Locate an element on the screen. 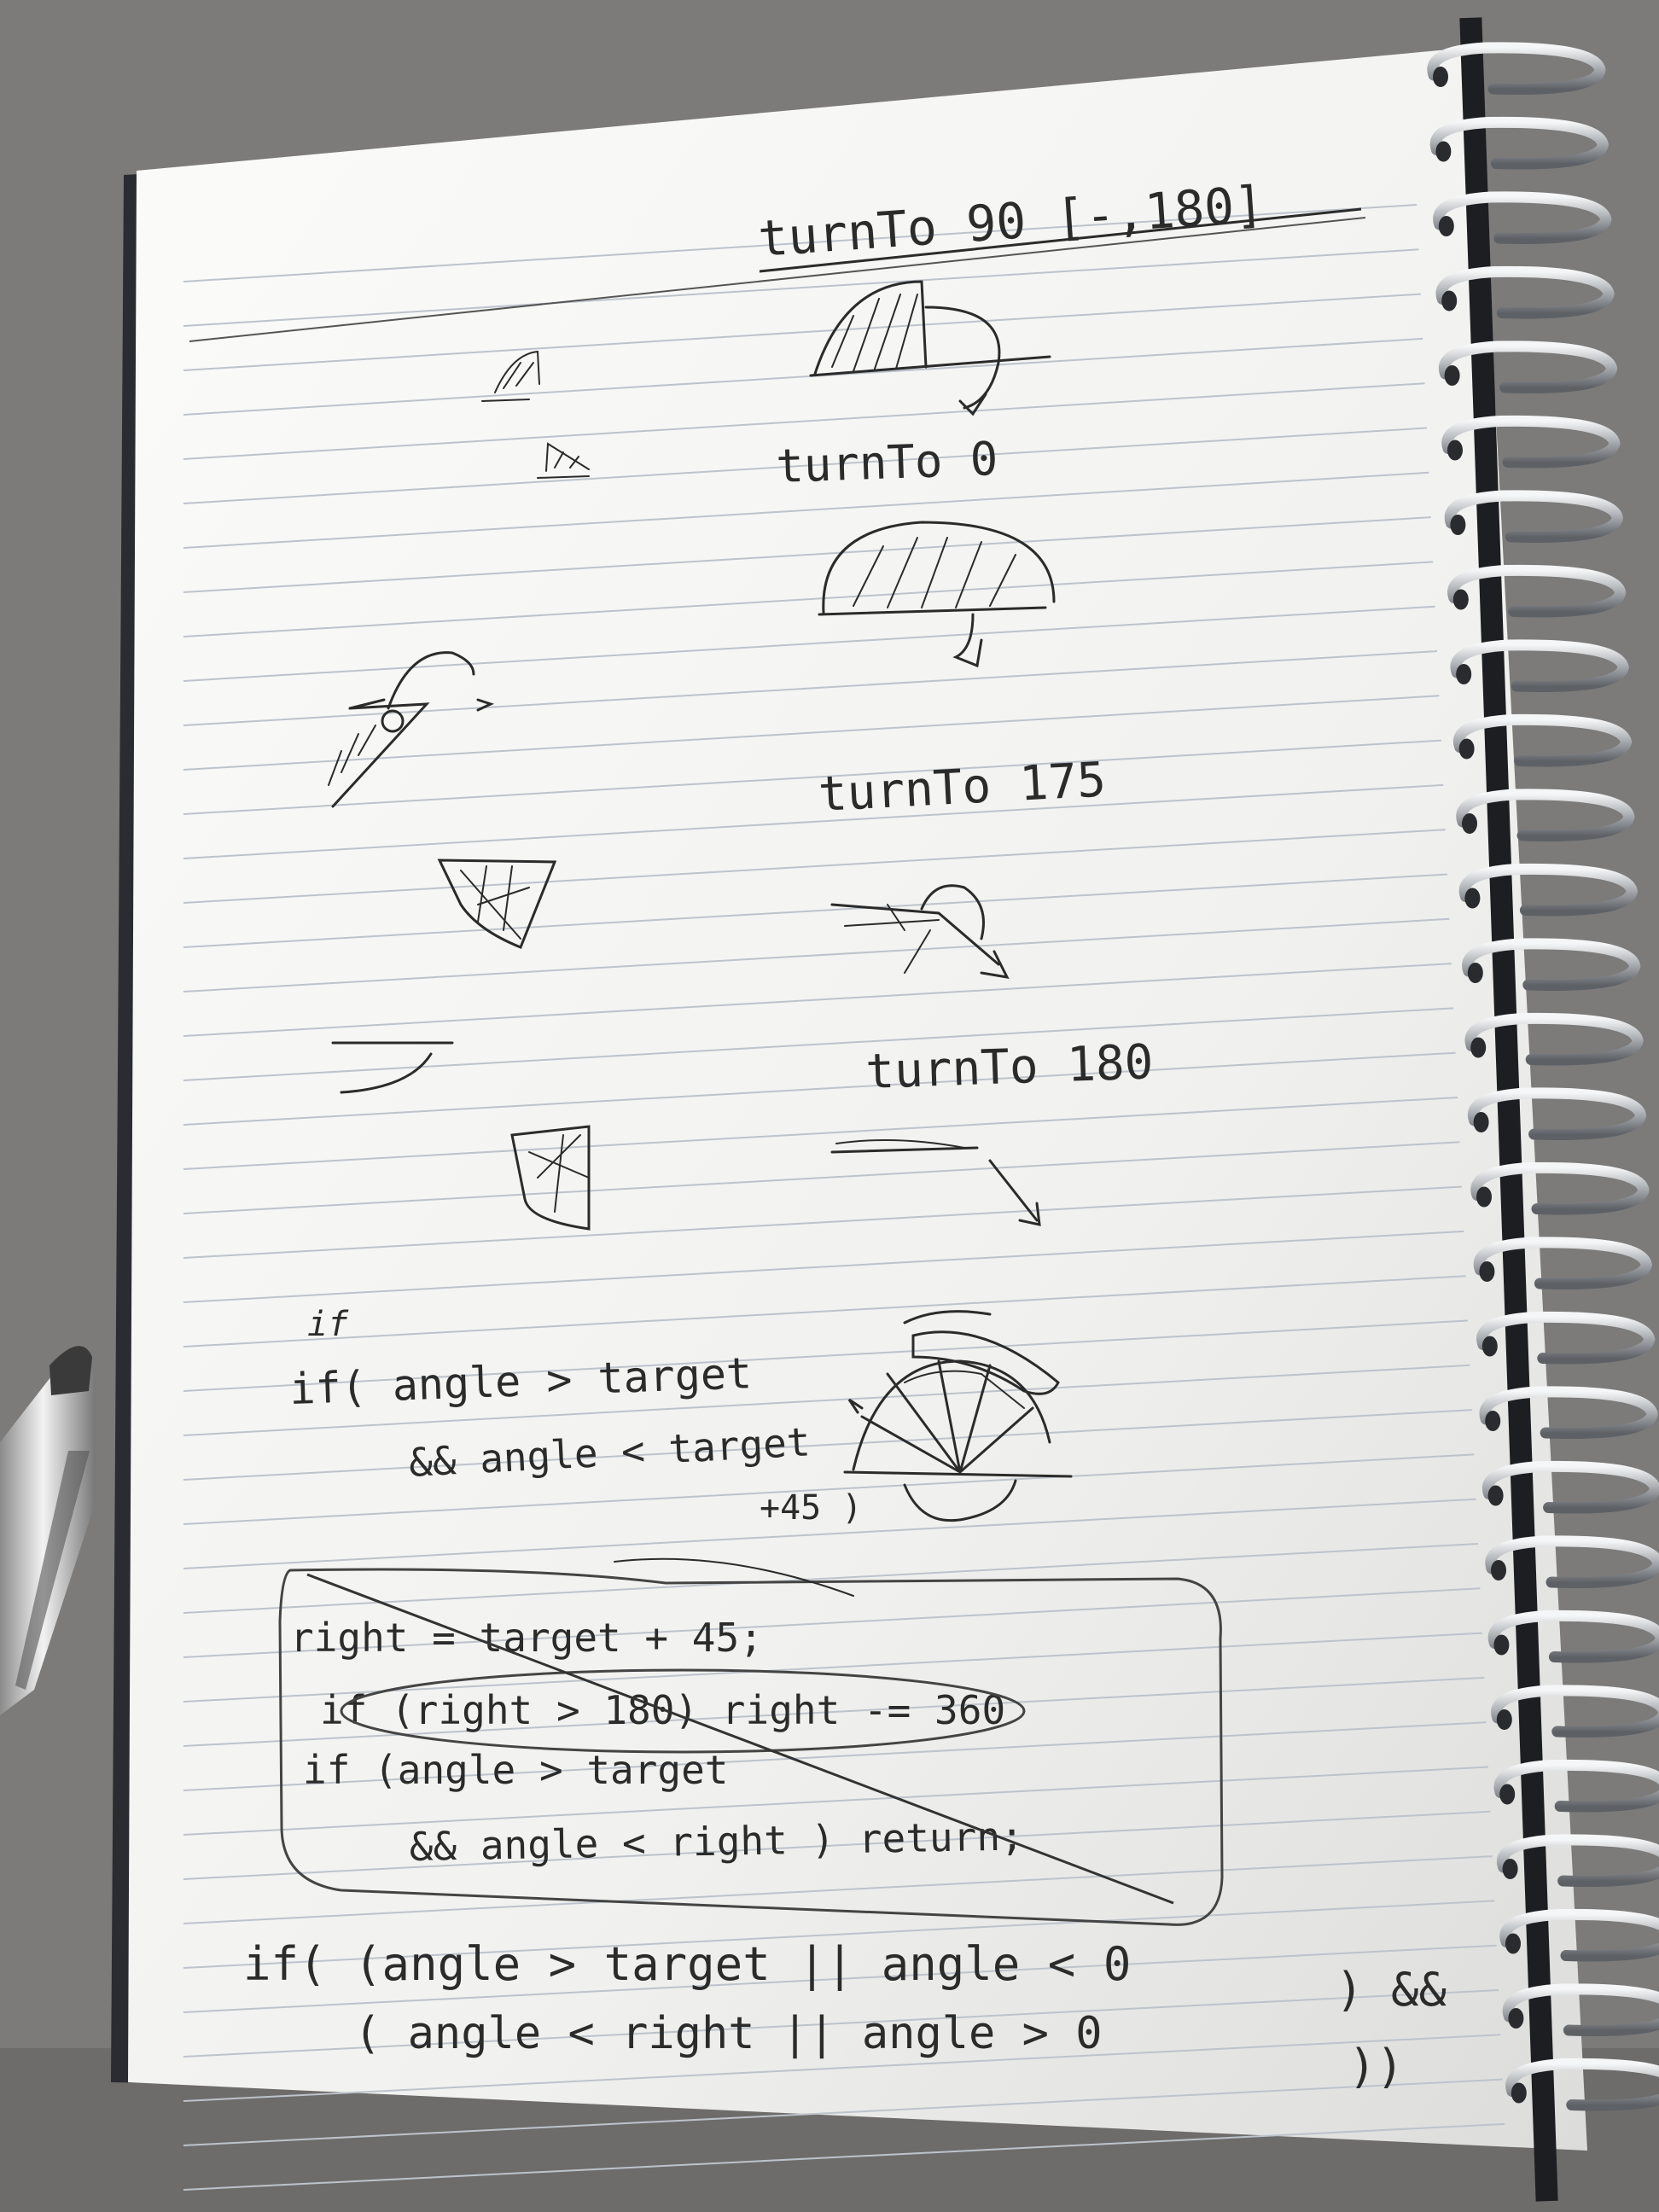 The height and width of the screenshot is (2212, 1659). final-line-1-end: ) && is located at coordinates (1391, 1990).